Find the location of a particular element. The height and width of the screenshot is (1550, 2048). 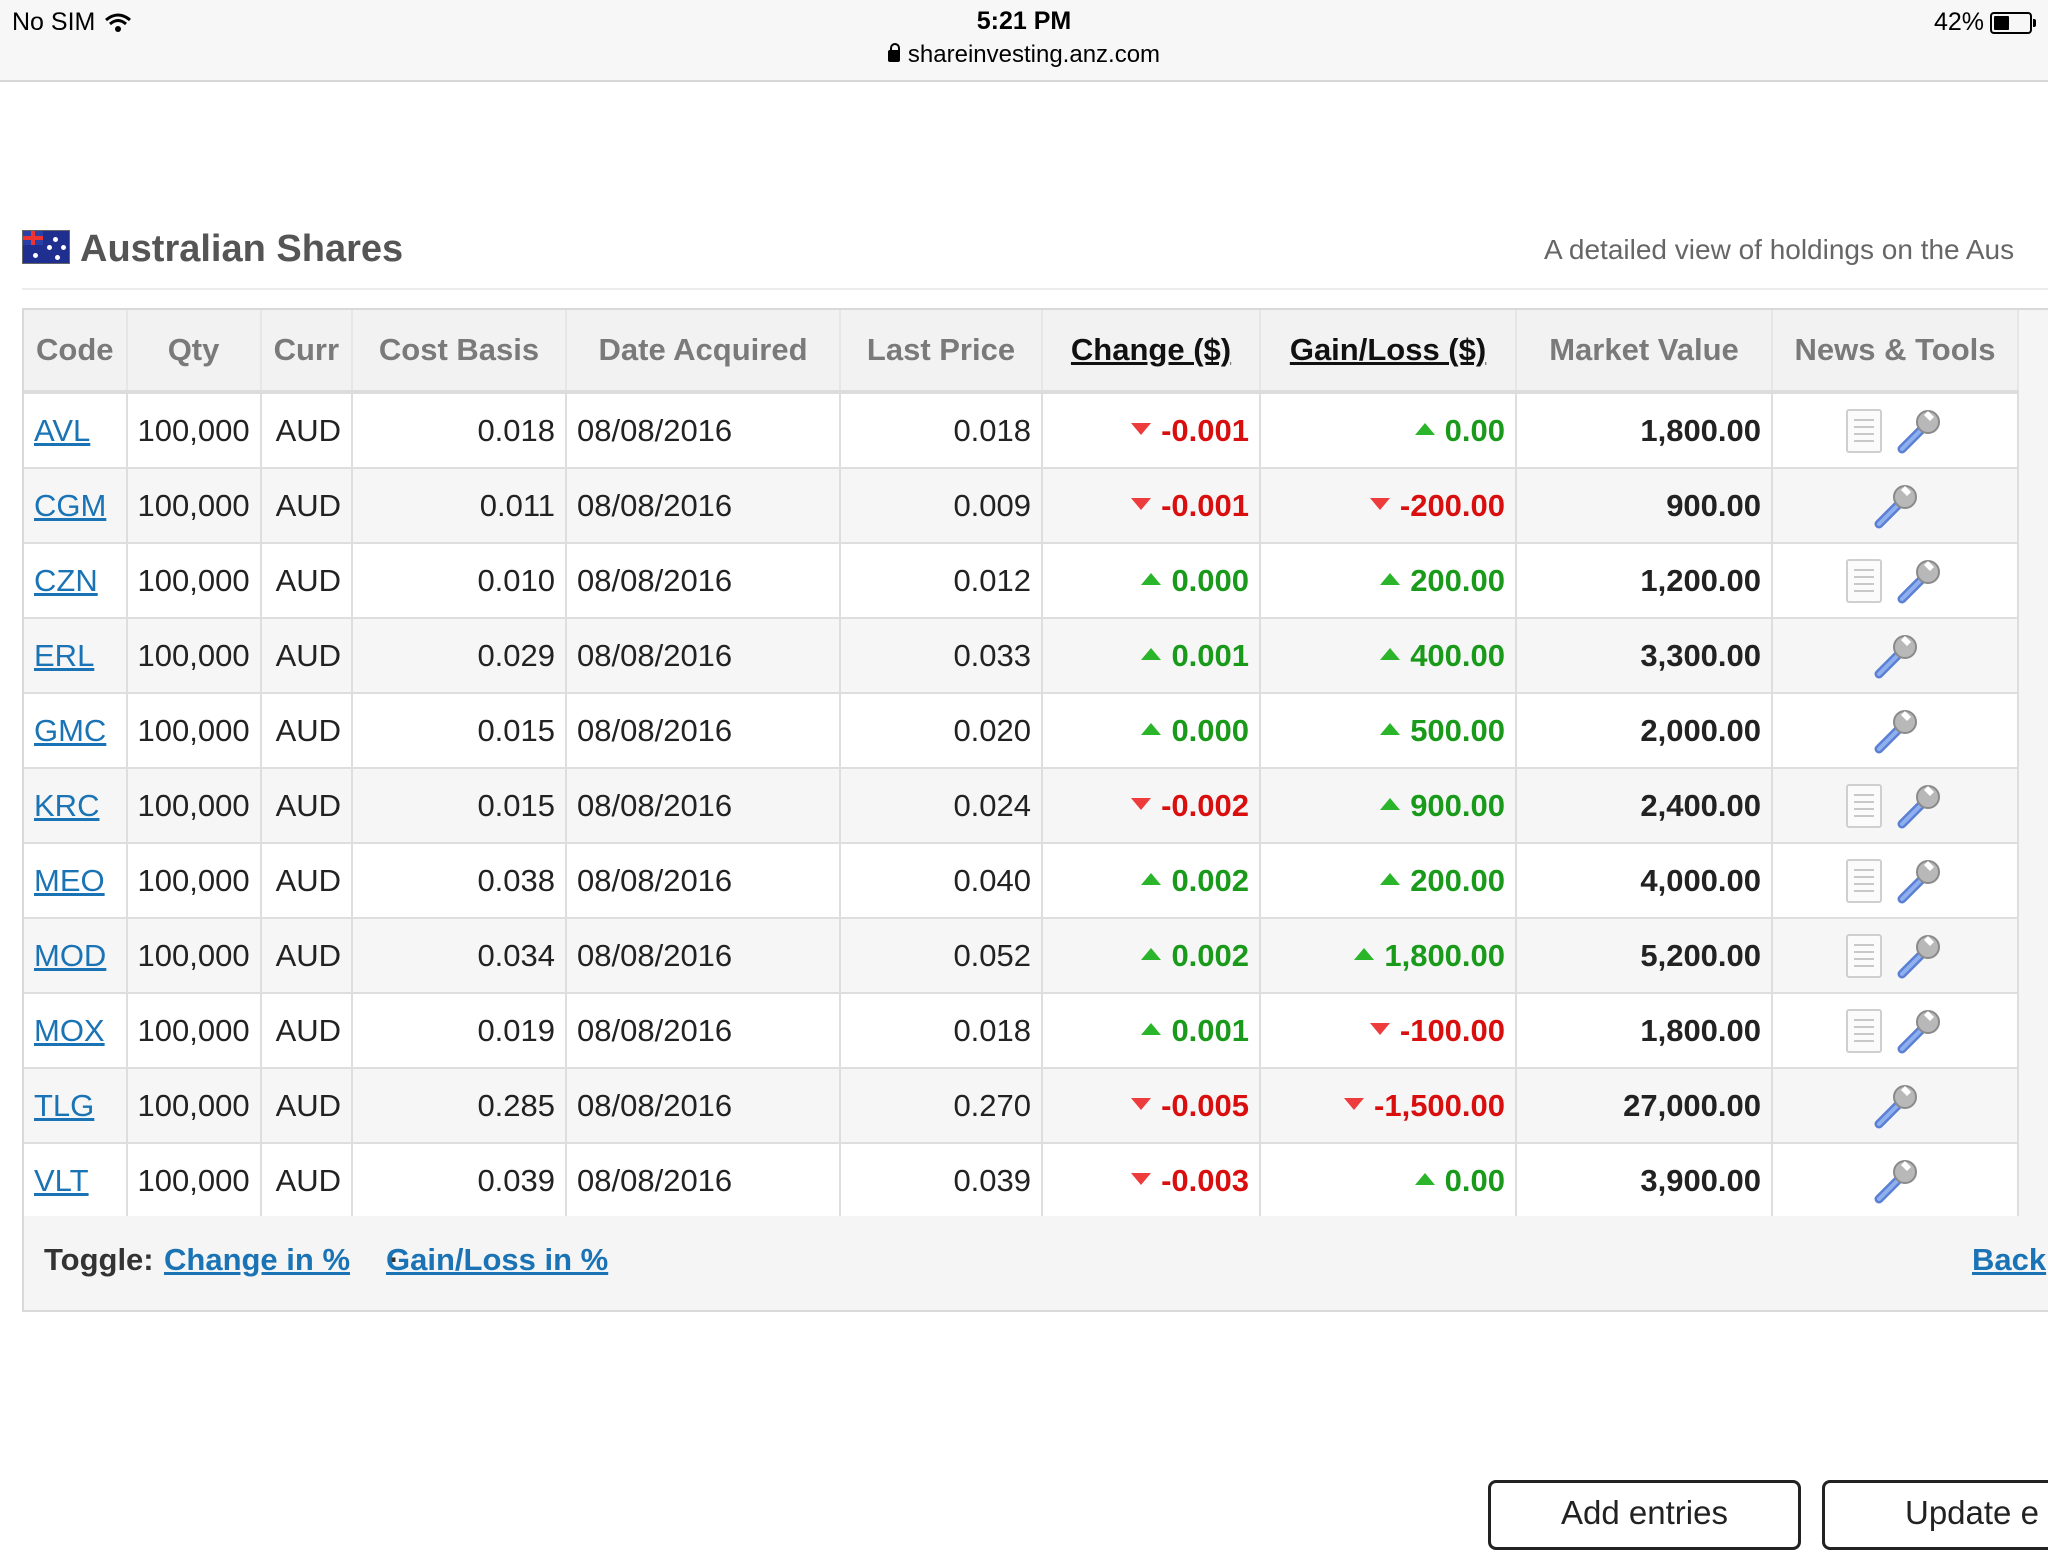

col-change-sort: Change ($) is located at coordinates (1152, 352).